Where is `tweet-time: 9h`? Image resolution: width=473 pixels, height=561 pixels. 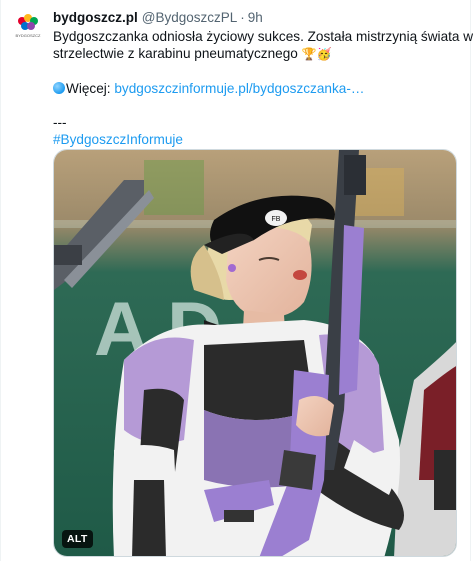 tweet-time: 9h is located at coordinates (255, 17).